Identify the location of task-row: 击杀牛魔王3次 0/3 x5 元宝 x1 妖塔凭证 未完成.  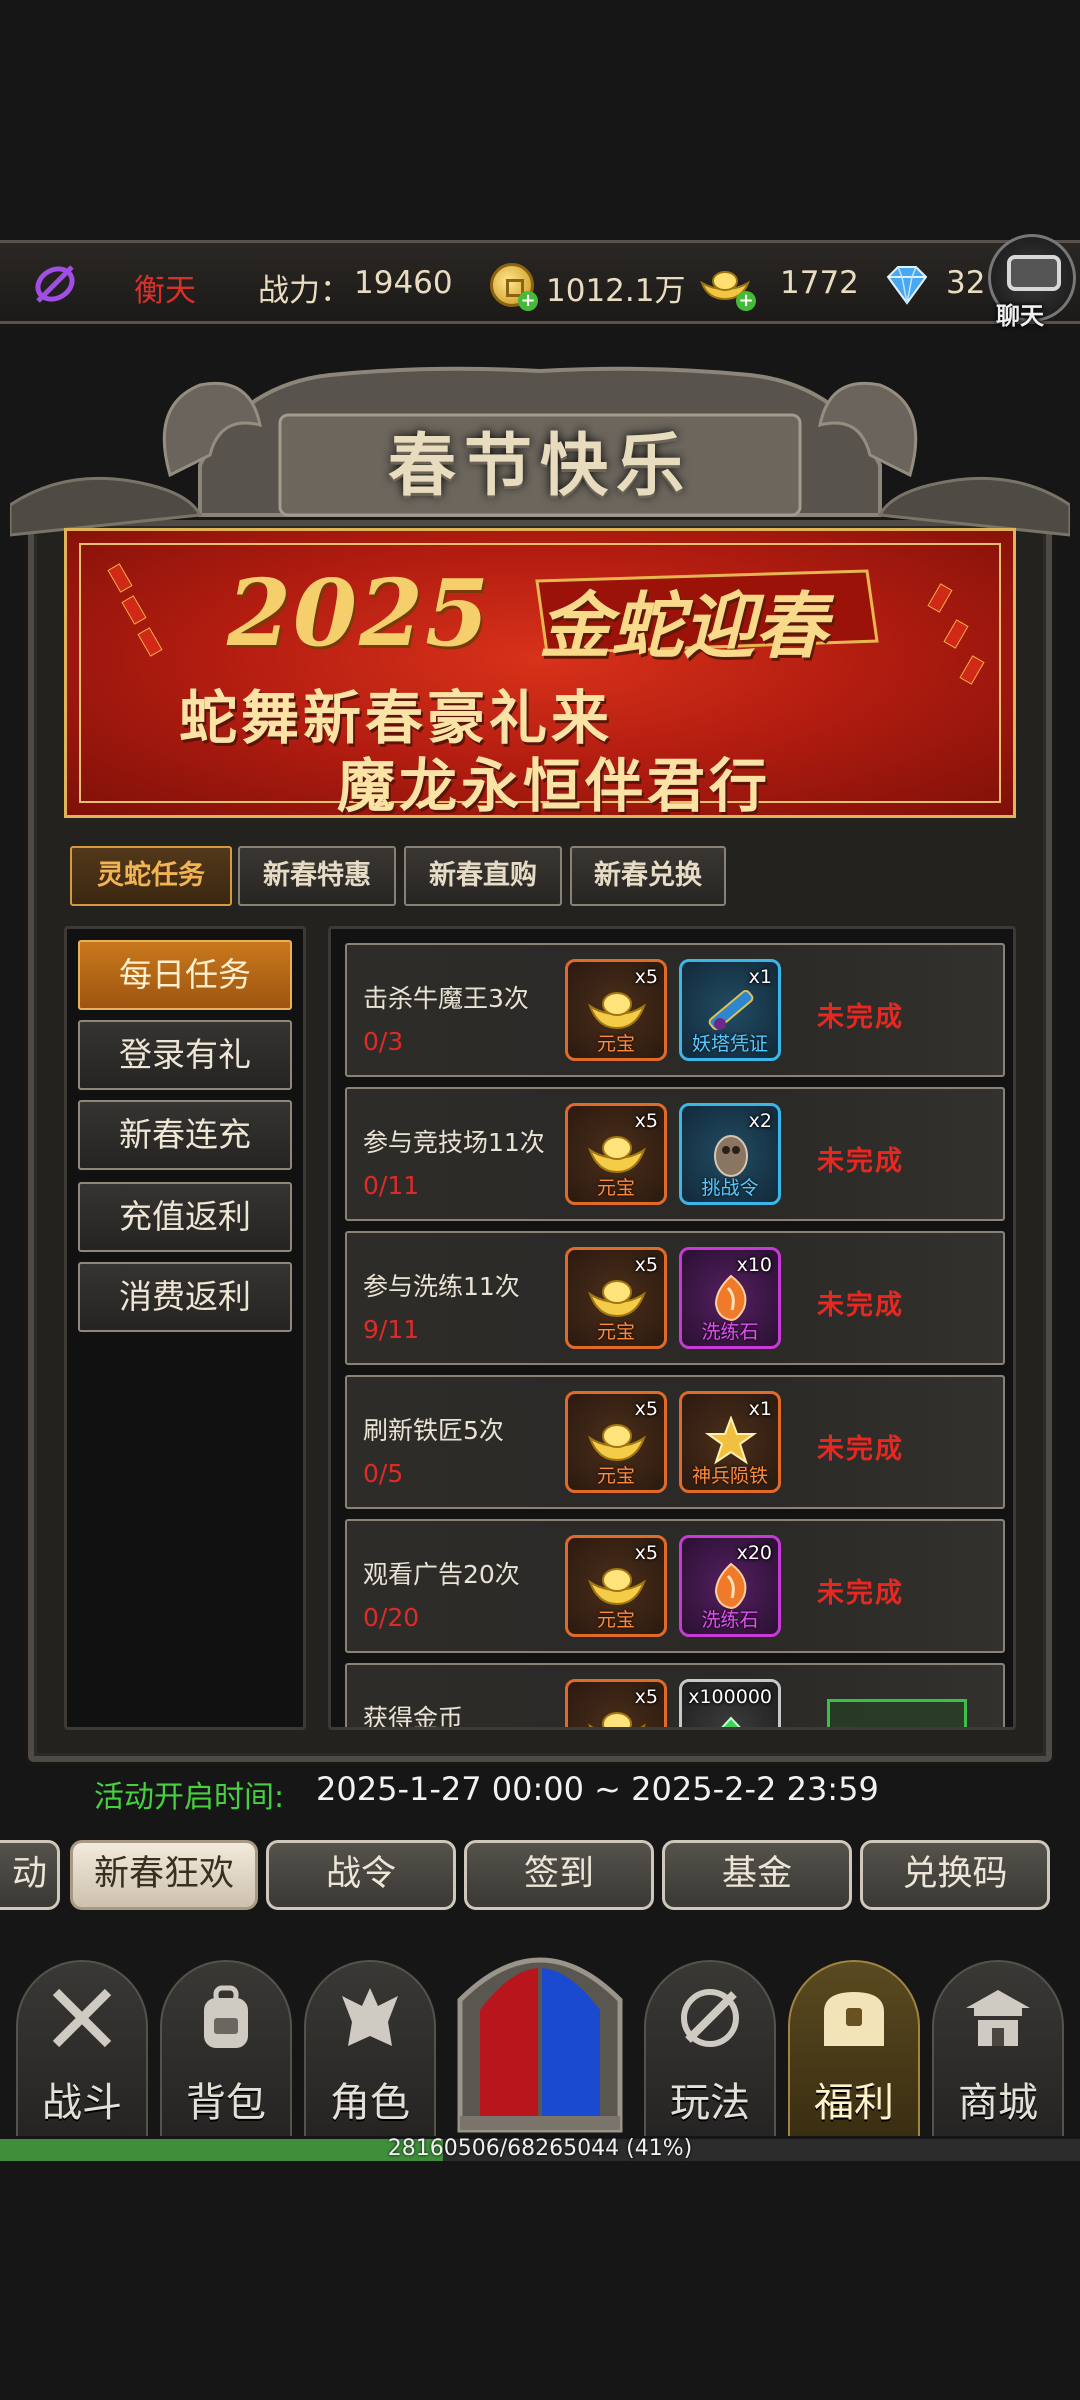
(675, 1010).